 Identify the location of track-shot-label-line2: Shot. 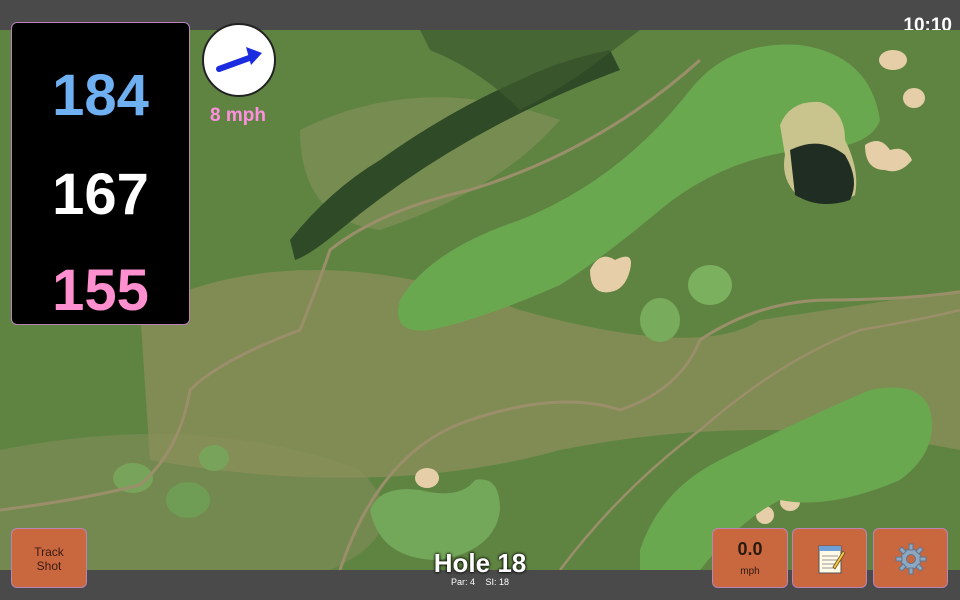
(49, 566).